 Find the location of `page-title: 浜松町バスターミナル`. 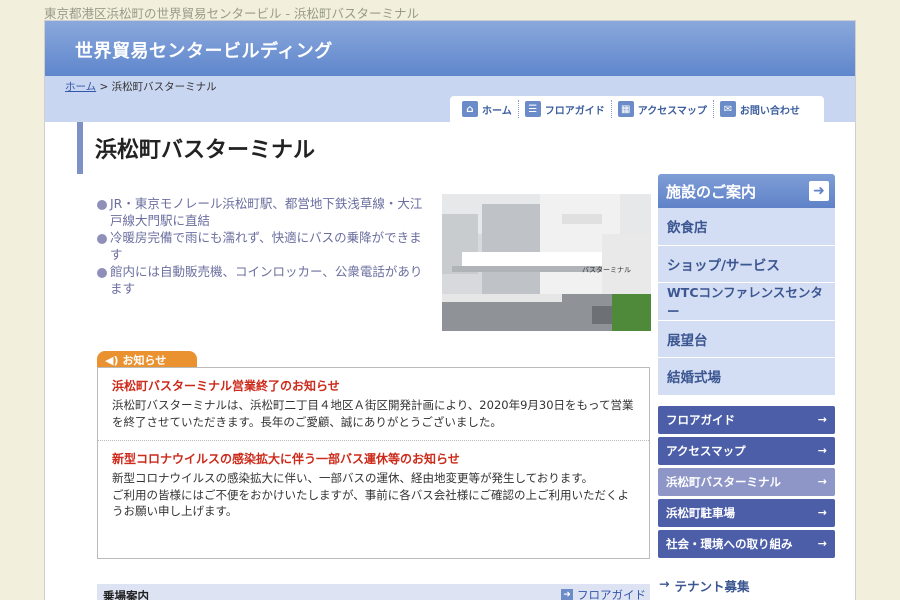

page-title: 浜松町バスターミナル is located at coordinates (367, 148).